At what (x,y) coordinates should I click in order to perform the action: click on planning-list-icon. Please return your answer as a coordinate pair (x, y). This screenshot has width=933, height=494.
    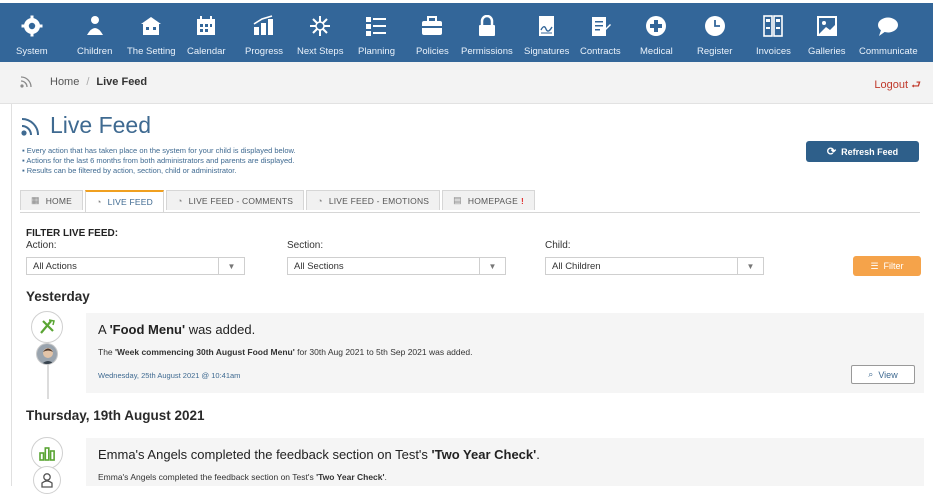
    Looking at the image, I should click on (376, 26).